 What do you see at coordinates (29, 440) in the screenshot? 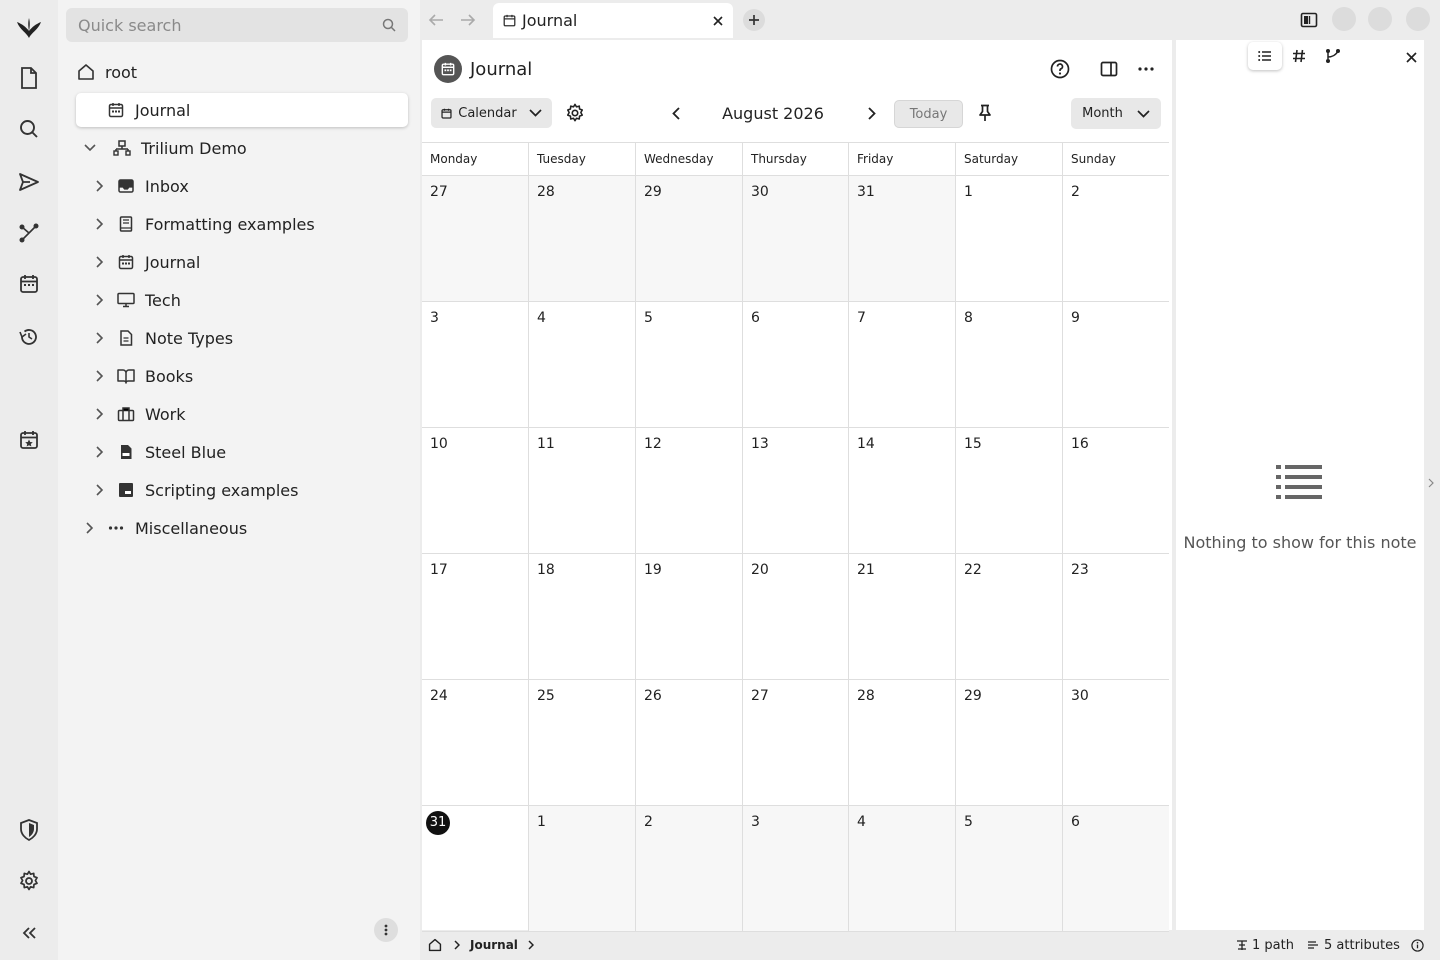
I see `today-note-icon` at bounding box center [29, 440].